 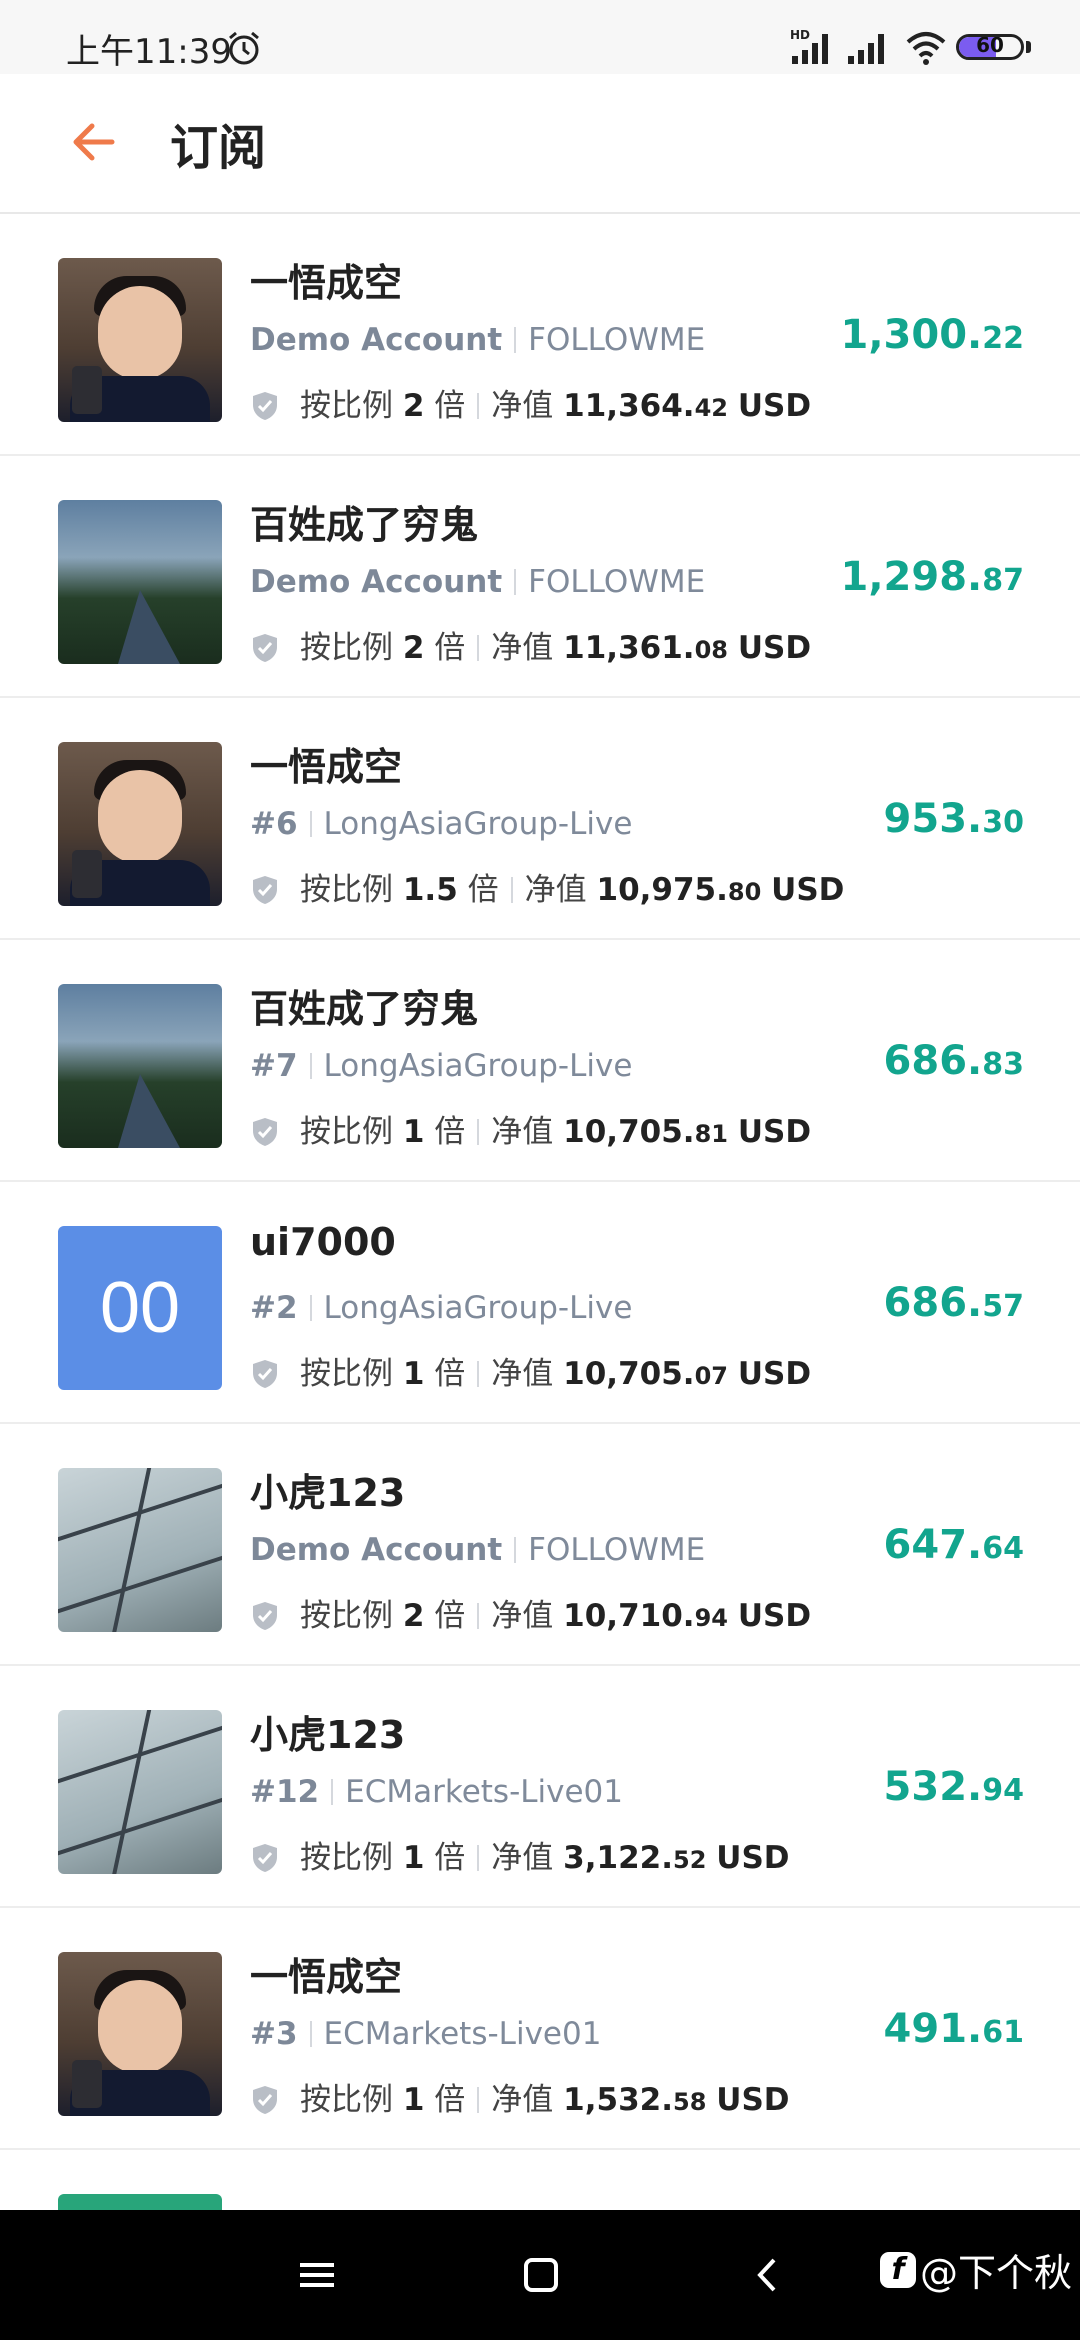 What do you see at coordinates (96, 142) in the screenshot?
I see `back-arrow-icon` at bounding box center [96, 142].